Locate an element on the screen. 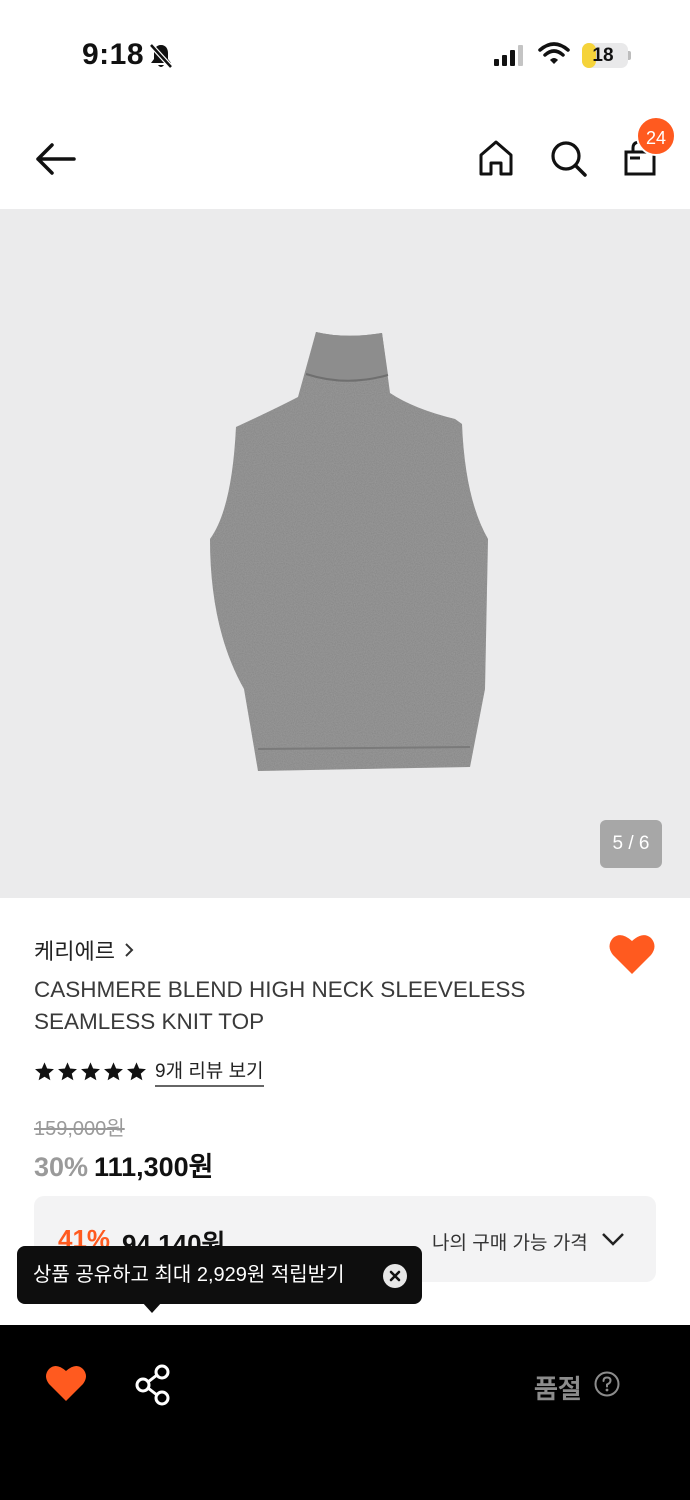 The image size is (690, 1500). tooltip-arrow is located at coordinates (152, 1307).